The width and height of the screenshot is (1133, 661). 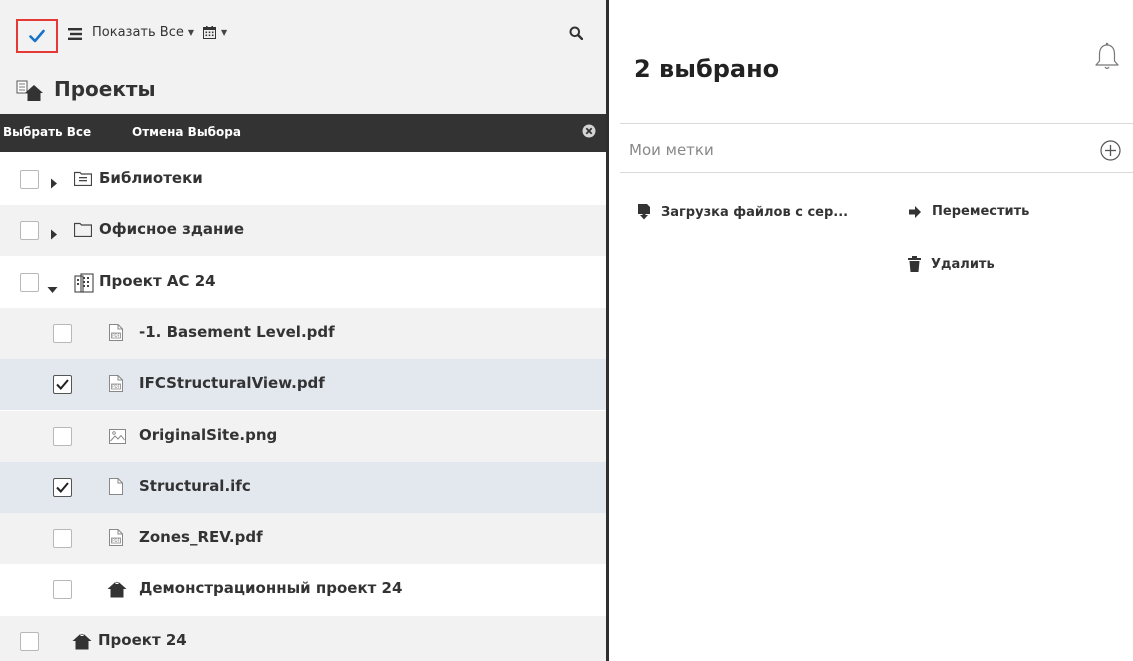 I want to click on file-icon, so click(x=116, y=488).